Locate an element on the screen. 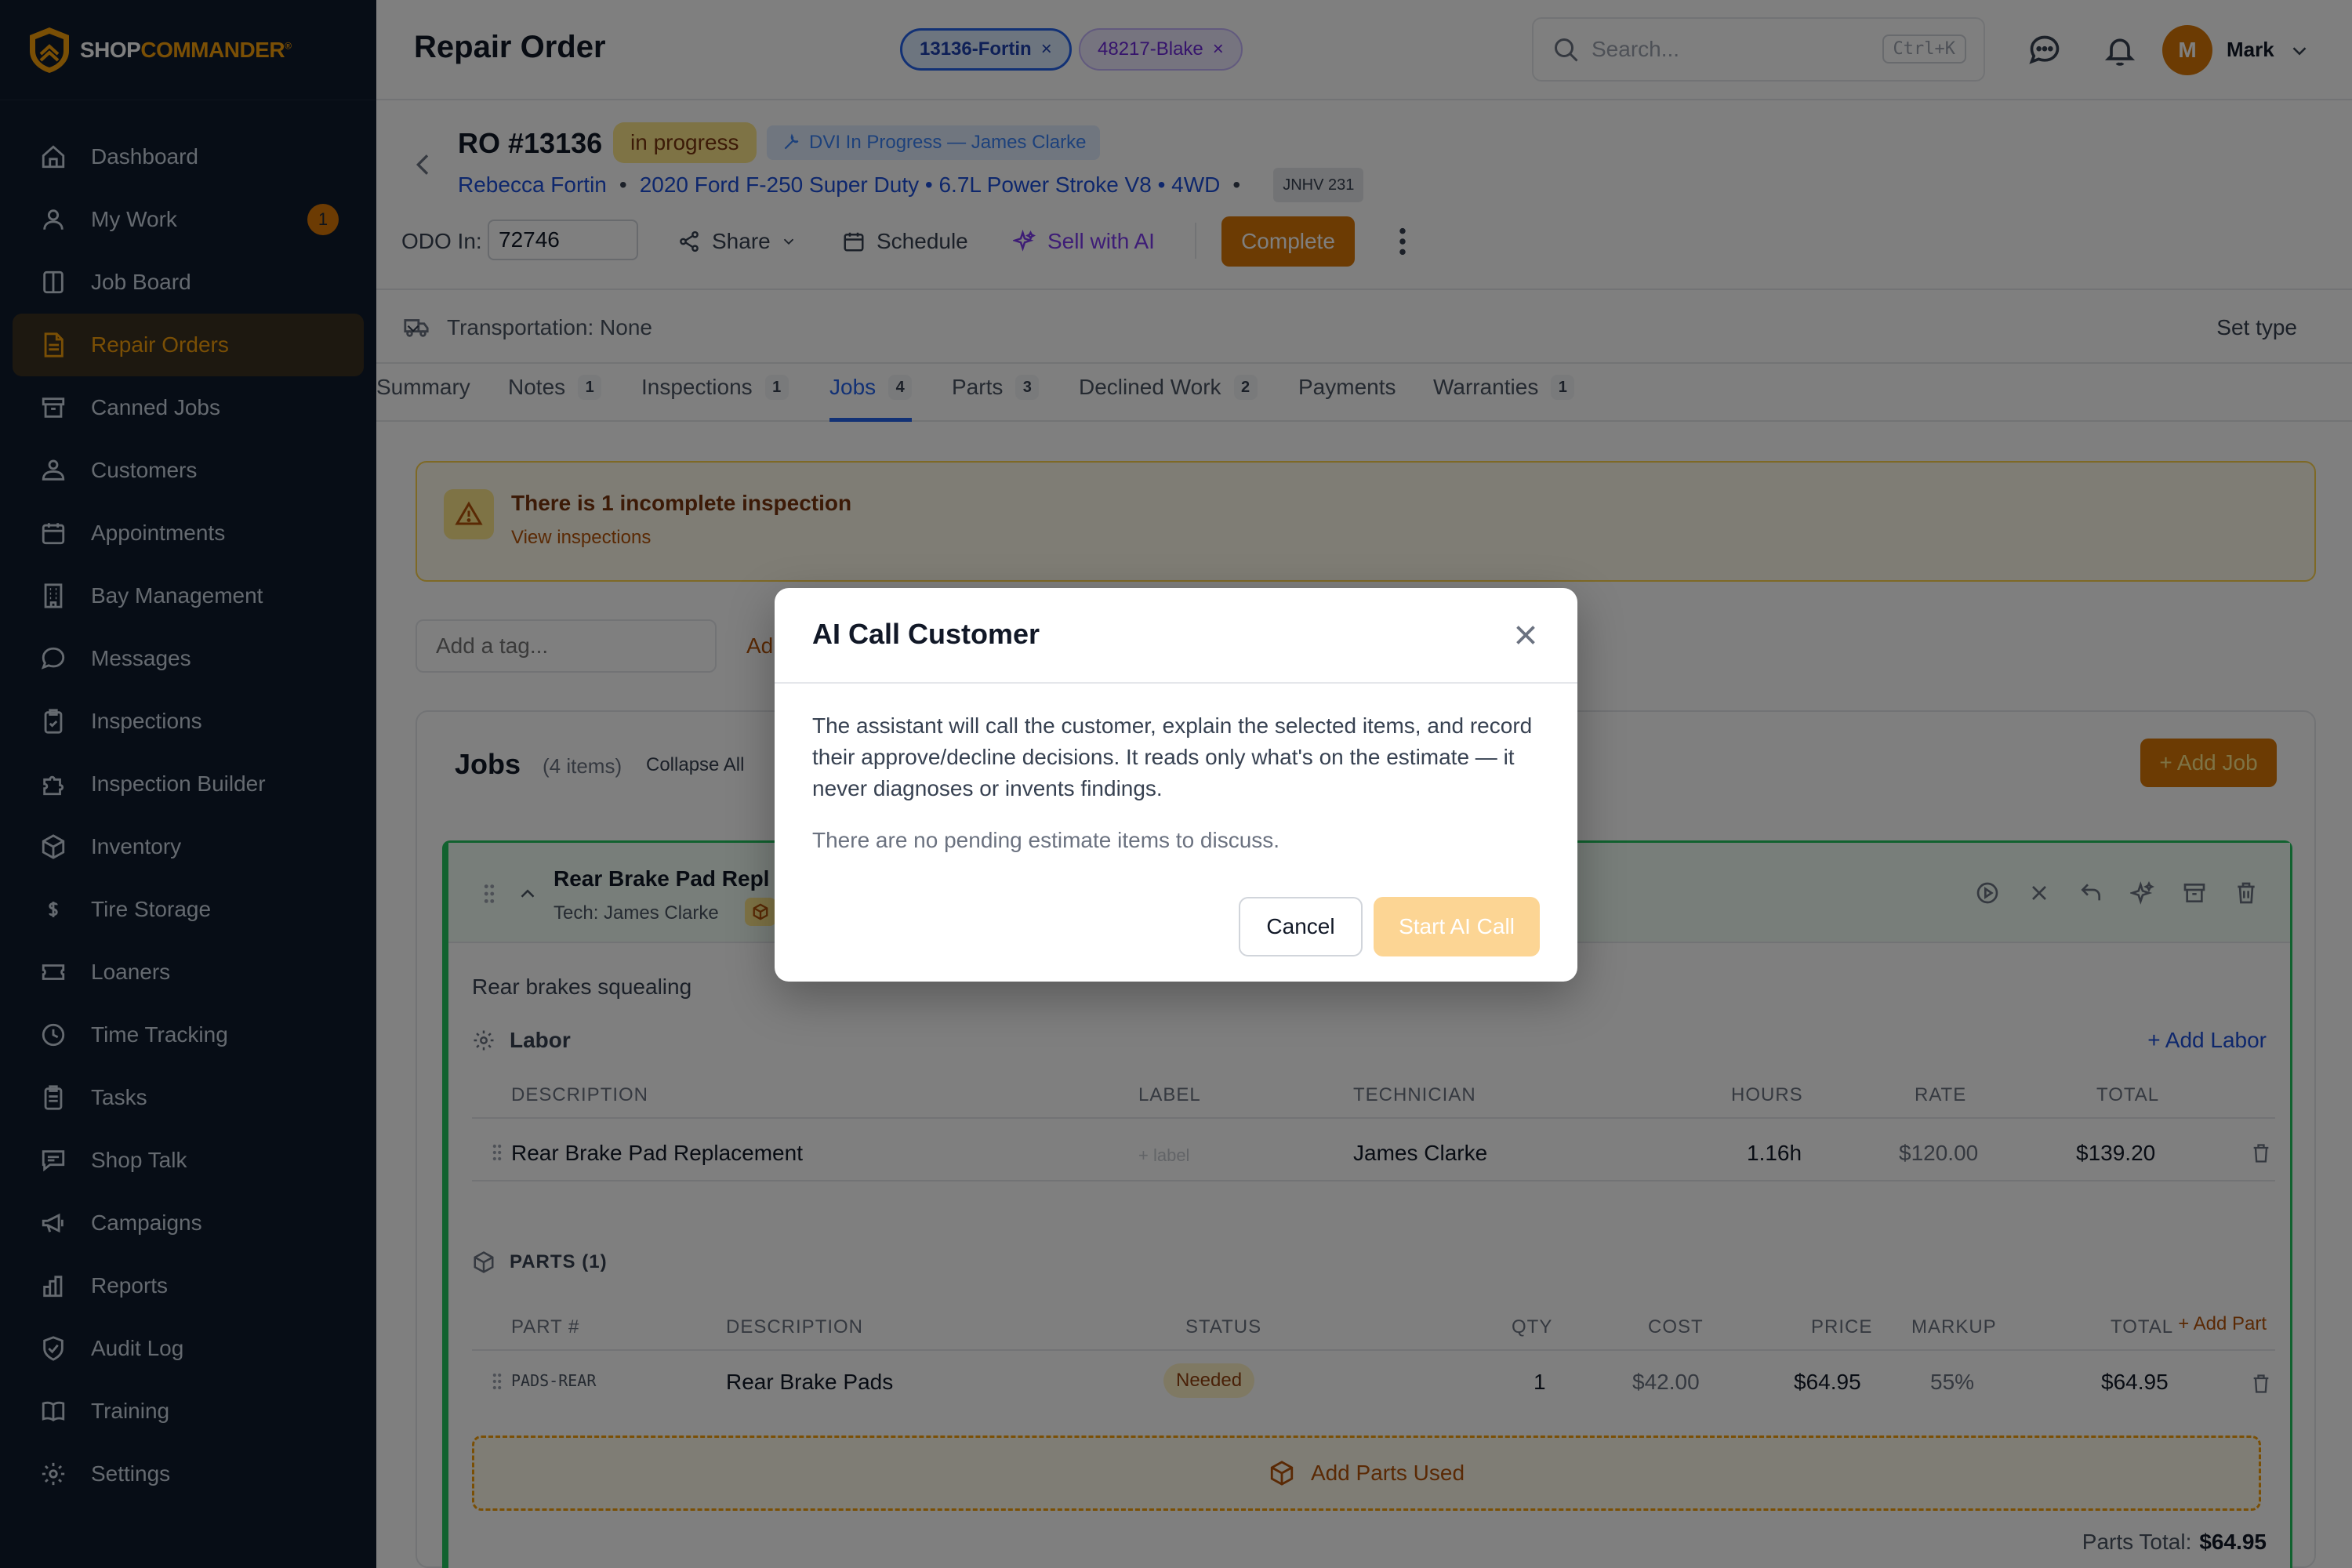 This screenshot has width=2352, height=1568. modal-title: AI Call Customer is located at coordinates (926, 634).